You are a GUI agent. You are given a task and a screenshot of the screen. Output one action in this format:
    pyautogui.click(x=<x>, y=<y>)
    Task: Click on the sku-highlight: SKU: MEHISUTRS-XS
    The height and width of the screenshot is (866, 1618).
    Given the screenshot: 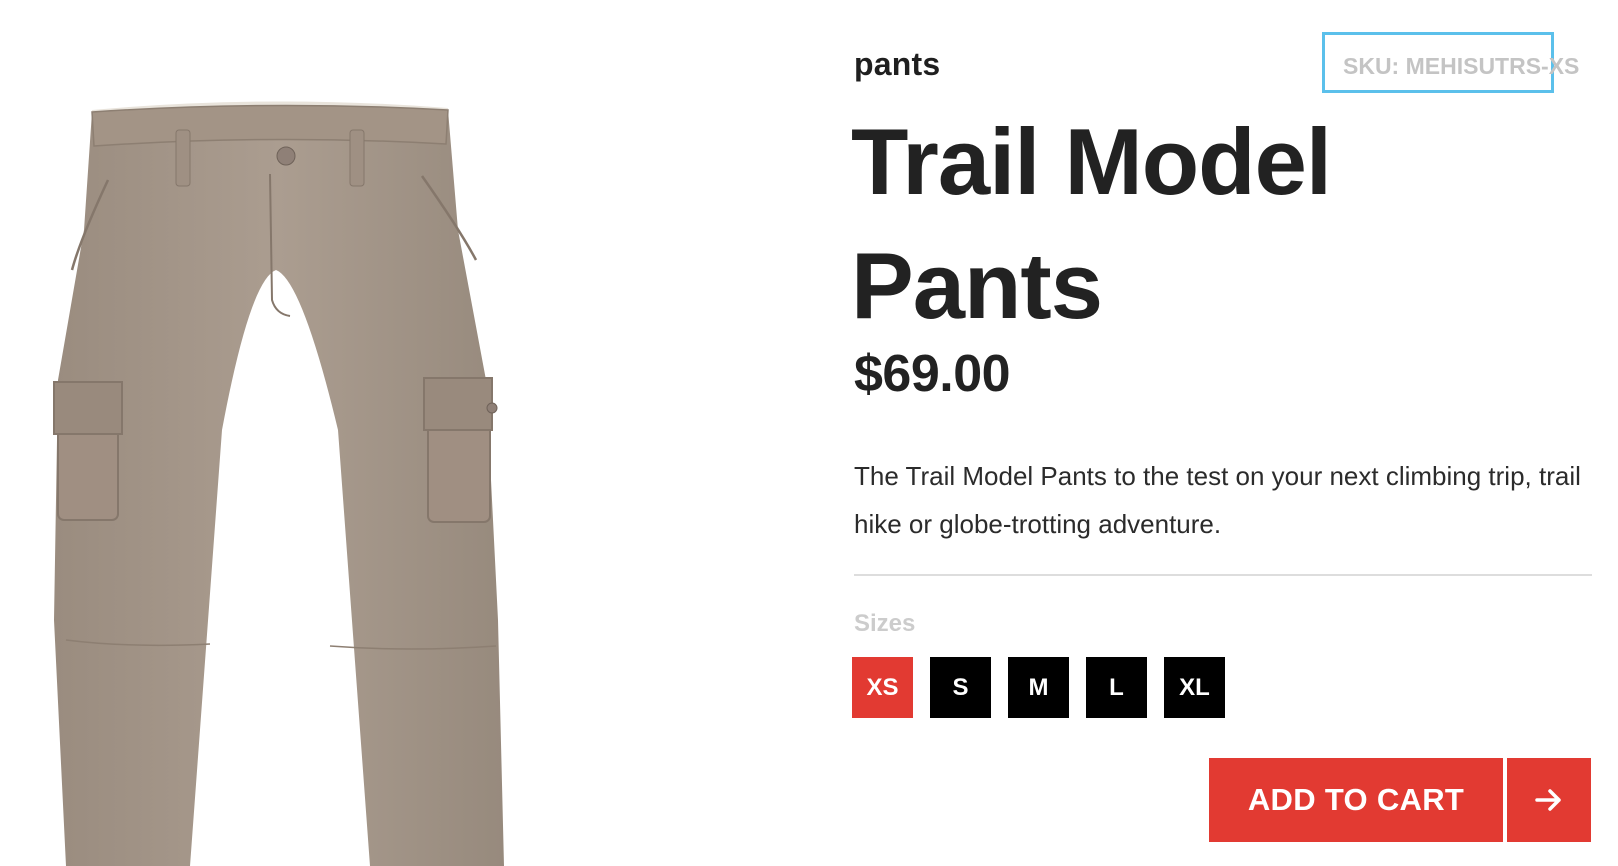 What is the action you would take?
    pyautogui.click(x=1450, y=62)
    